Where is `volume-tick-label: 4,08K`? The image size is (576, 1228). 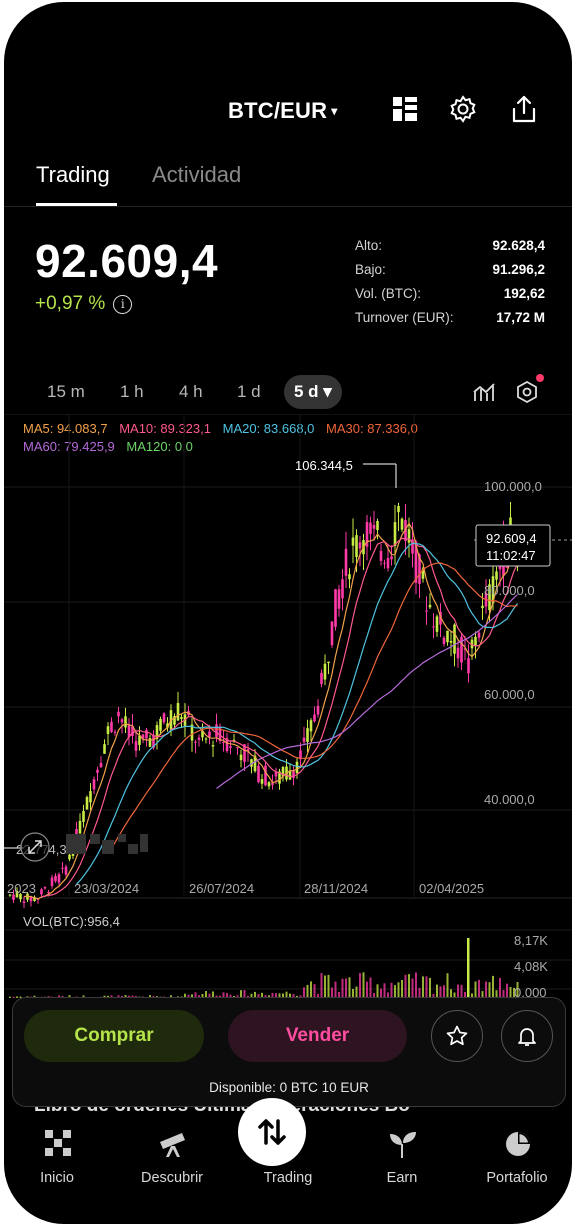
volume-tick-label: 4,08K is located at coordinates (531, 966).